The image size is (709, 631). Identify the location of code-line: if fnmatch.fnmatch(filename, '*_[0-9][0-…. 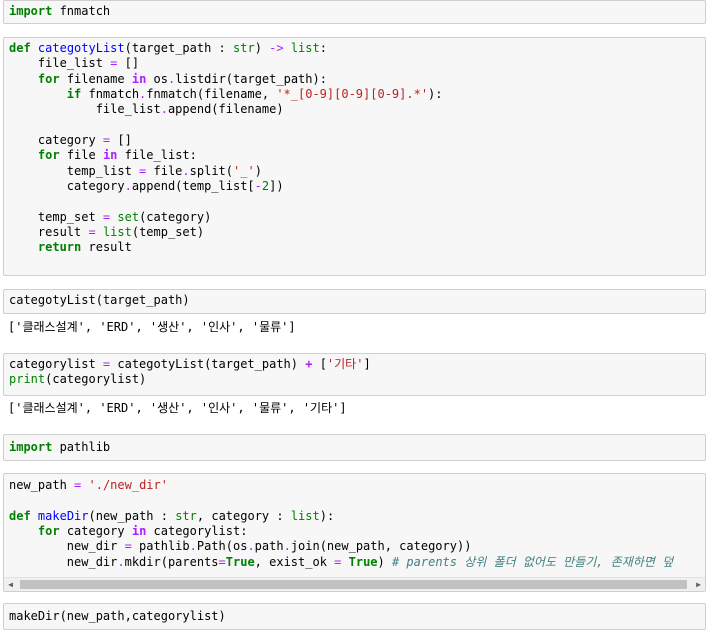
(354, 94).